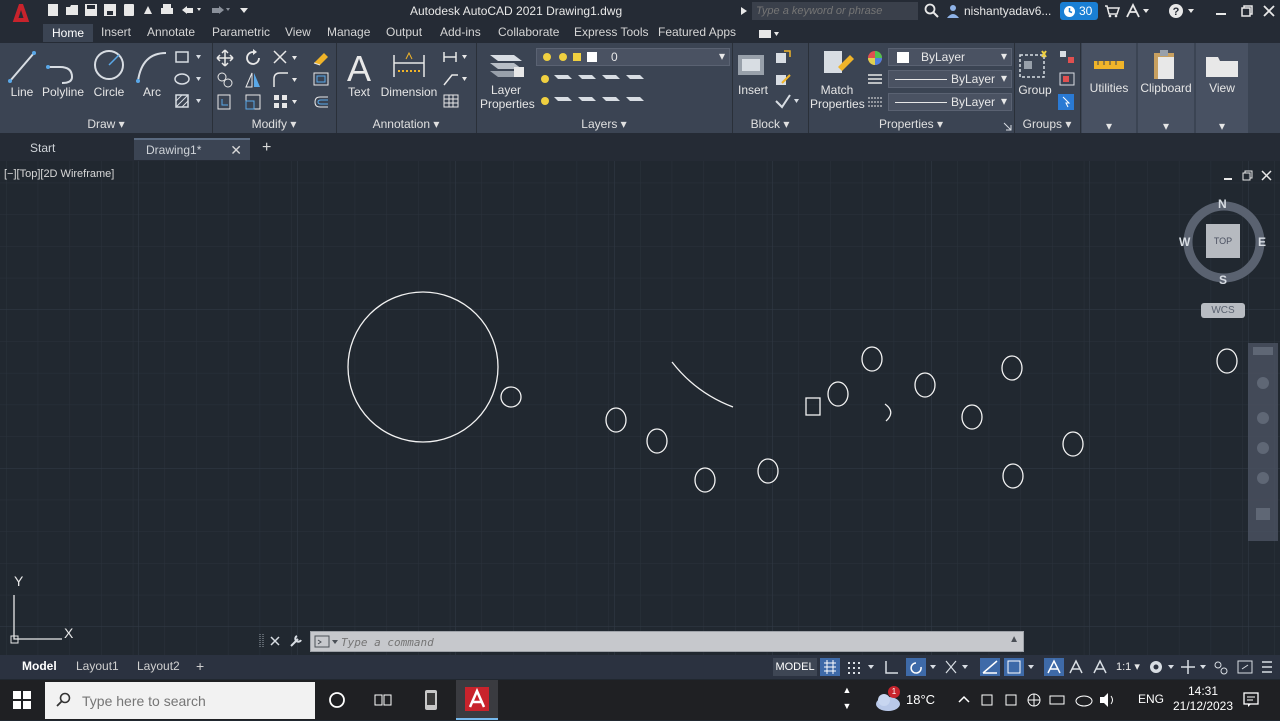 This screenshot has height=721, width=1280. What do you see at coordinates (770, 125) in the screenshot?
I see `block-panel-title: Block ▾` at bounding box center [770, 125].